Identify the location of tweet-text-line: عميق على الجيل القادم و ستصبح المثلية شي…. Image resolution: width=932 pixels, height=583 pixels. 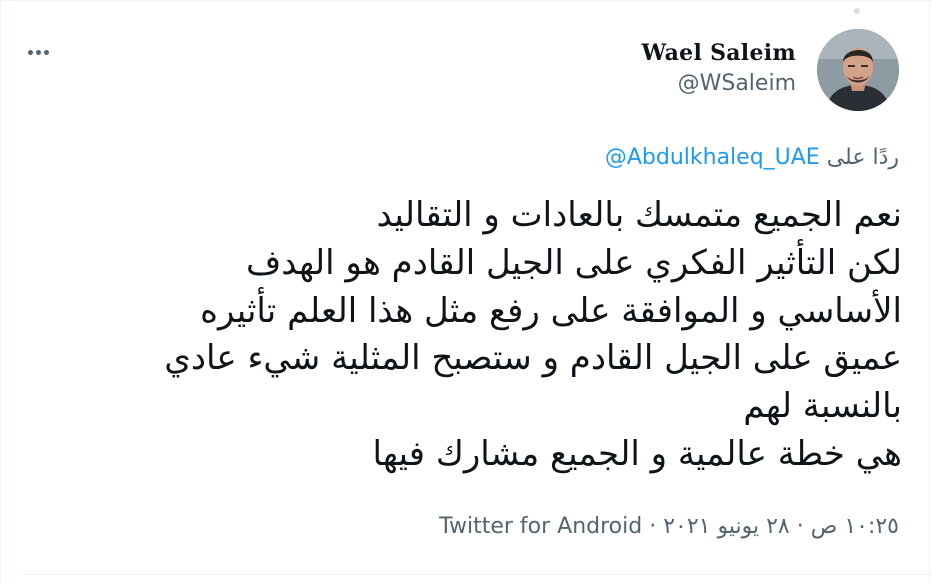
(533, 358).